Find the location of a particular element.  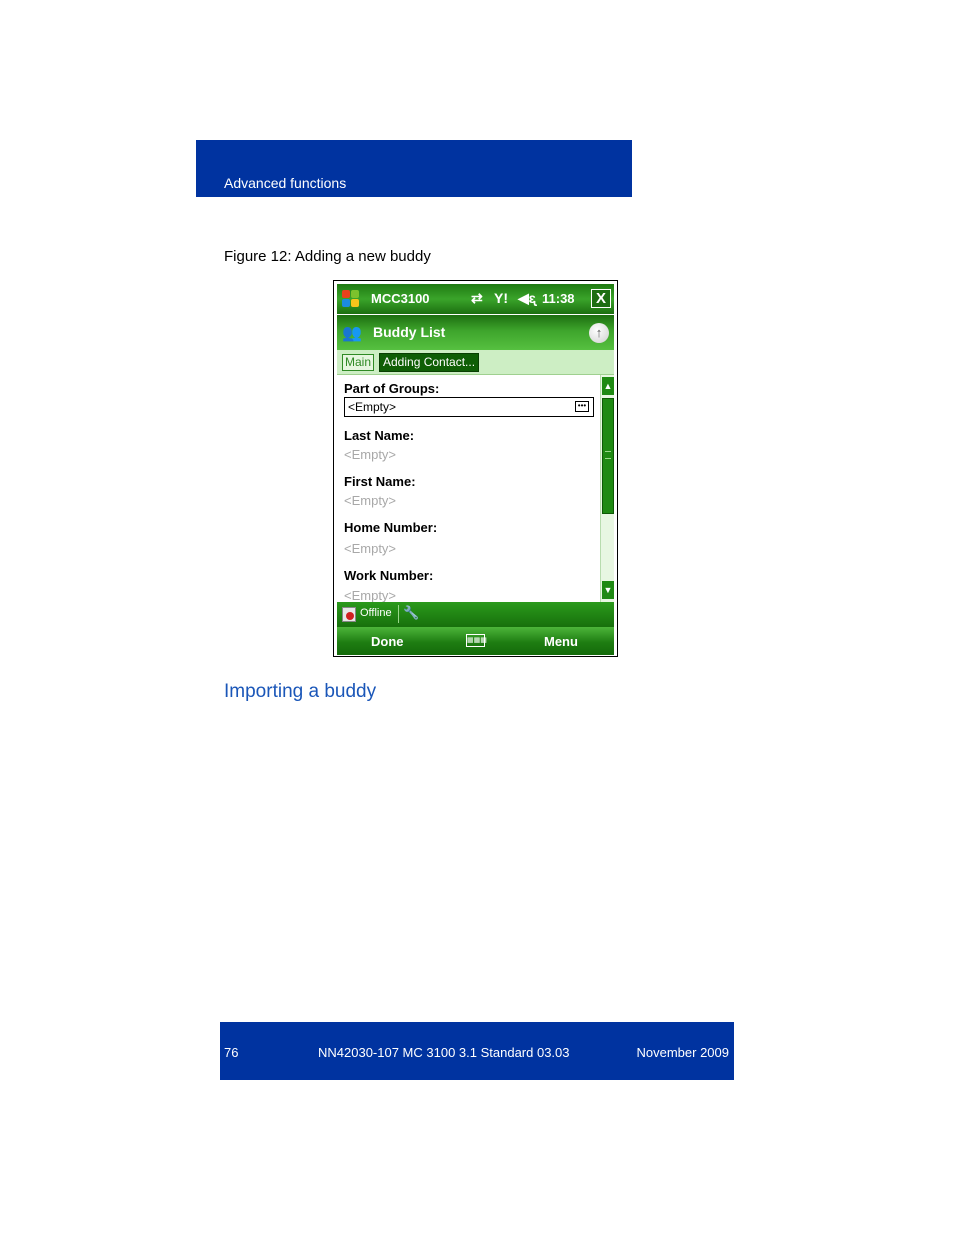

home-number-field: <Empty> is located at coordinates (370, 548).